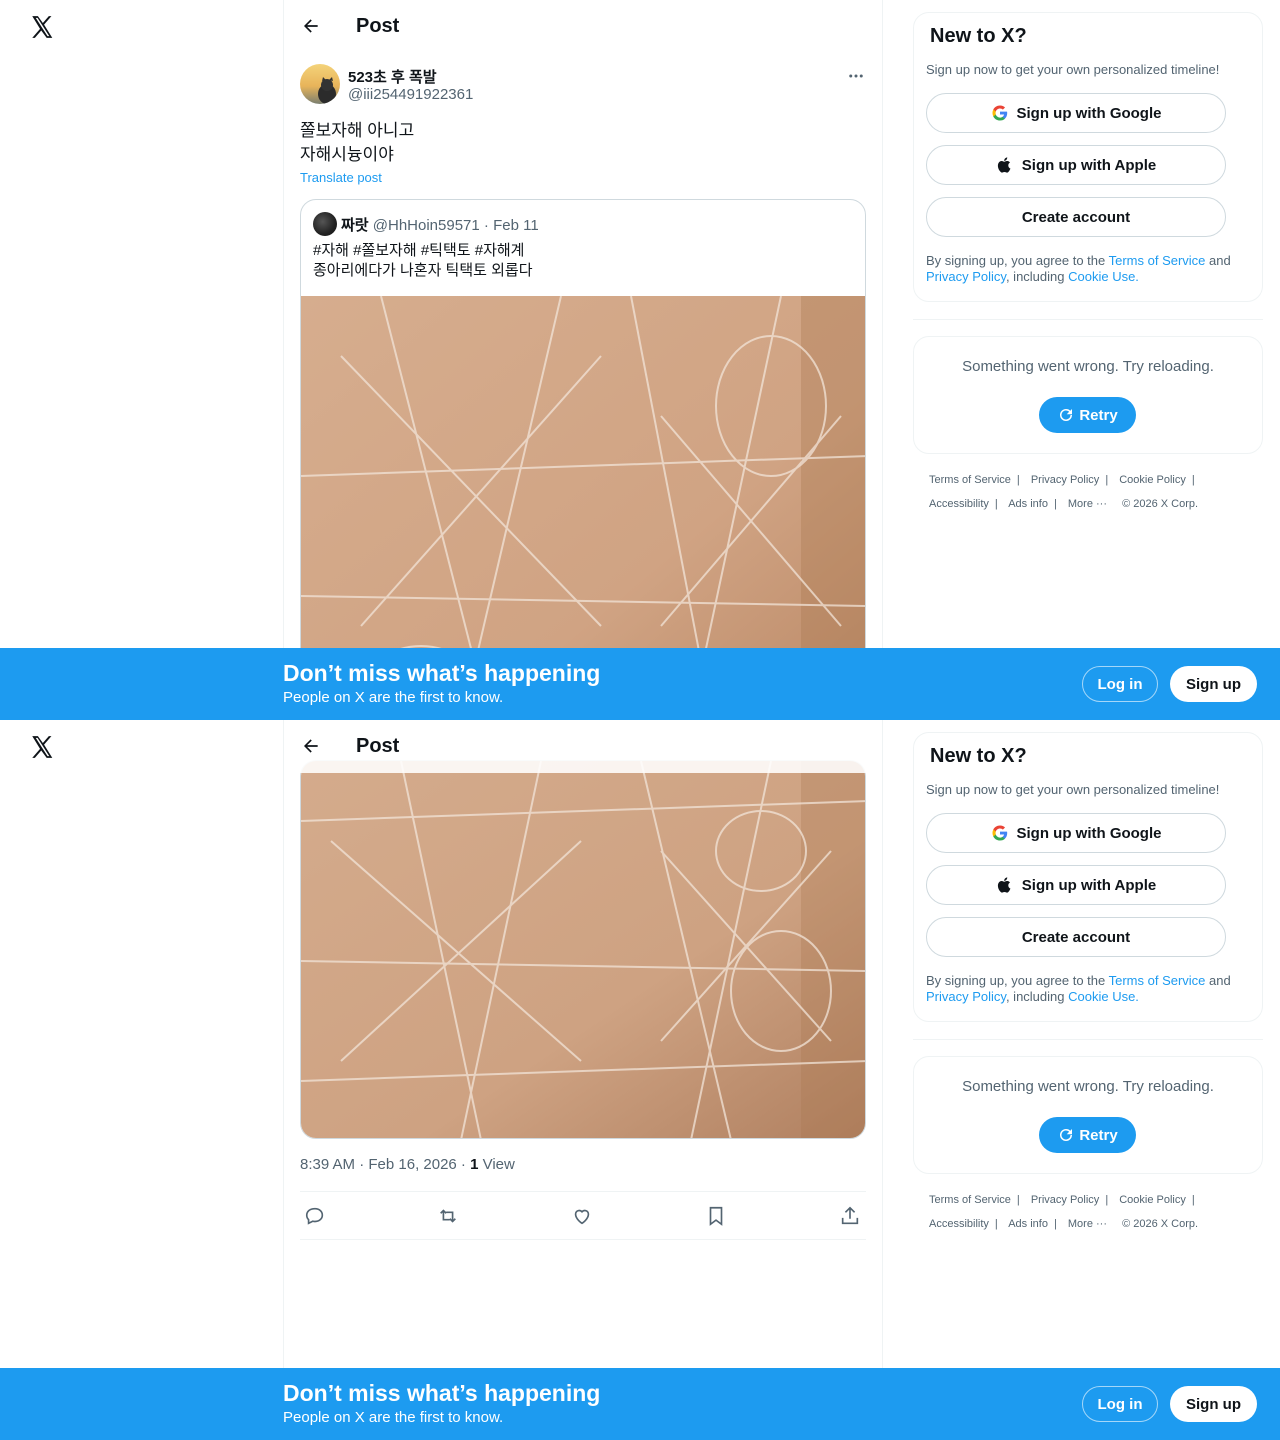 This screenshot has width=1280, height=1440. I want to click on translate-post-link: Translate post, so click(341, 177).